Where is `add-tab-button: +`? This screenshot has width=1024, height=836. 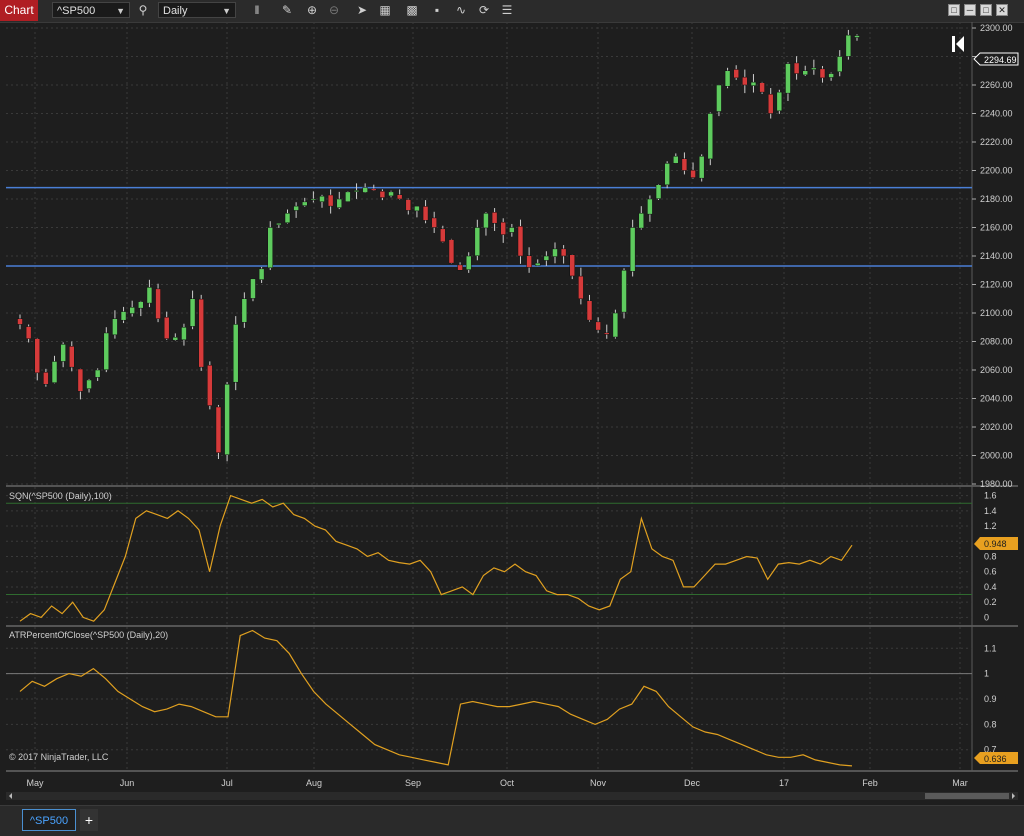
add-tab-button: + is located at coordinates (89, 820).